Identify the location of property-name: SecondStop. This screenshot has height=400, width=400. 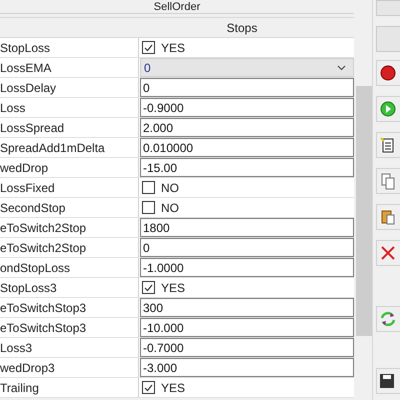
(33, 208).